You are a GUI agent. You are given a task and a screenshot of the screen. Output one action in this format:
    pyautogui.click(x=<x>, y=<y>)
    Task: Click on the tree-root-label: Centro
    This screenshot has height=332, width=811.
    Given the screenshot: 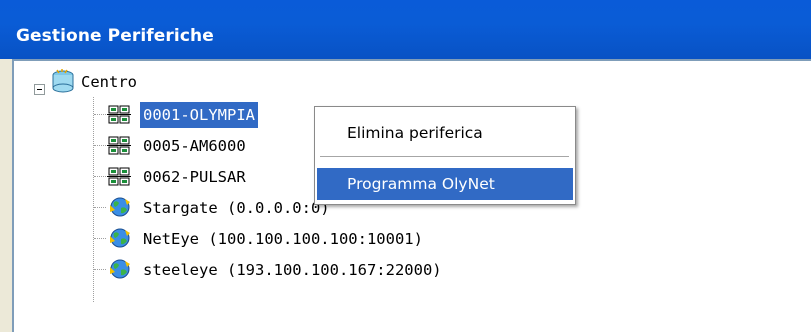 What is the action you would take?
    pyautogui.click(x=109, y=82)
    